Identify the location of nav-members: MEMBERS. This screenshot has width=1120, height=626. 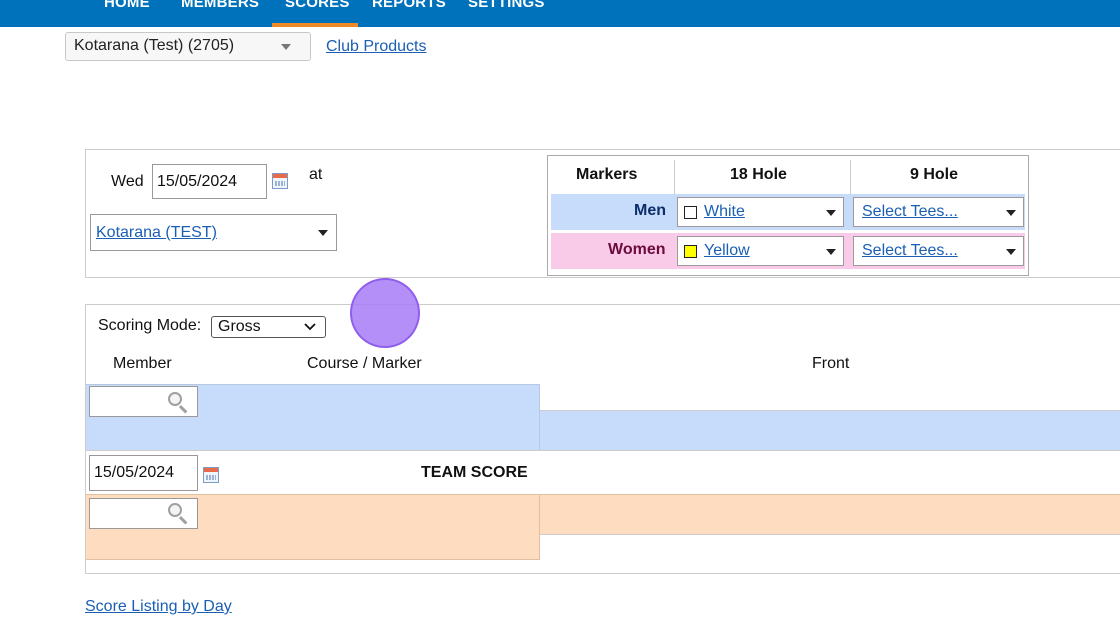
(220, 5).